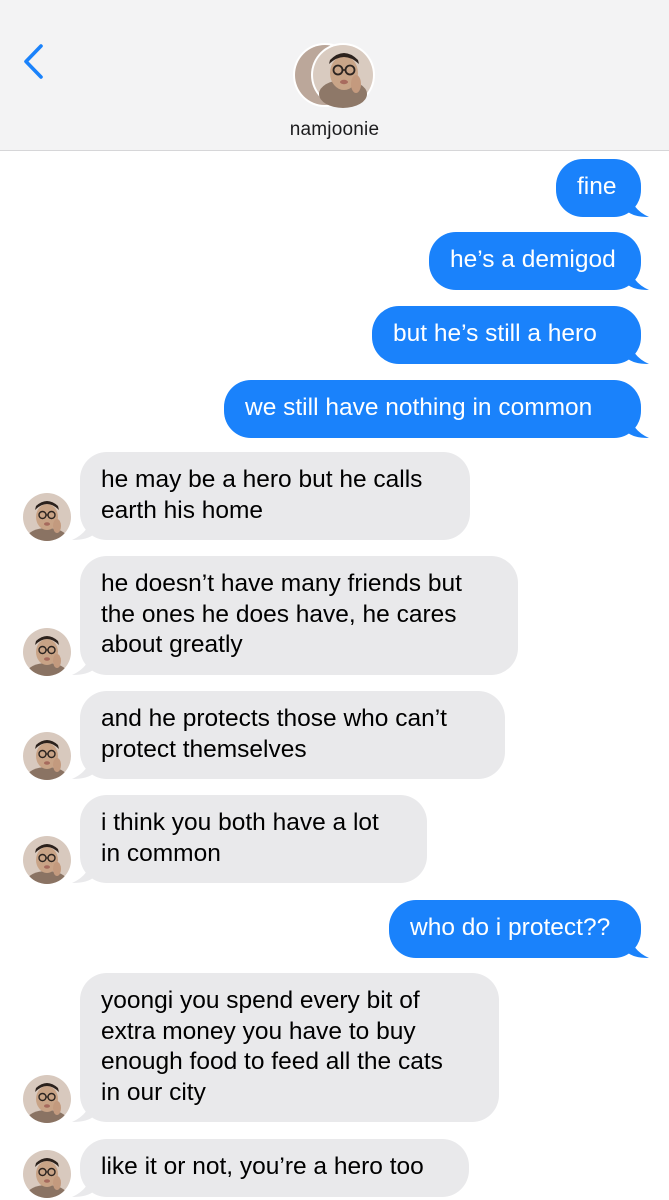 This screenshot has width=669, height=1200. What do you see at coordinates (533, 259) in the screenshot?
I see `message-text: he’s a demigod` at bounding box center [533, 259].